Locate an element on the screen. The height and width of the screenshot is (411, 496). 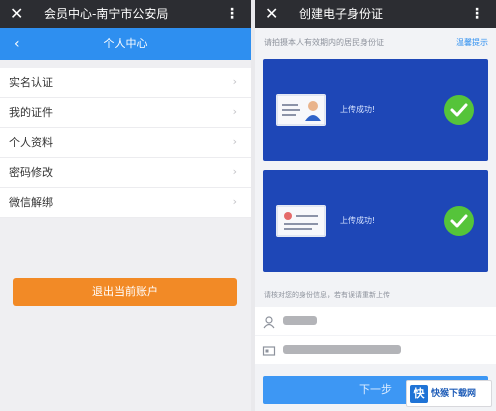
site-logo-icon: 快 is located at coordinates (419, 394).